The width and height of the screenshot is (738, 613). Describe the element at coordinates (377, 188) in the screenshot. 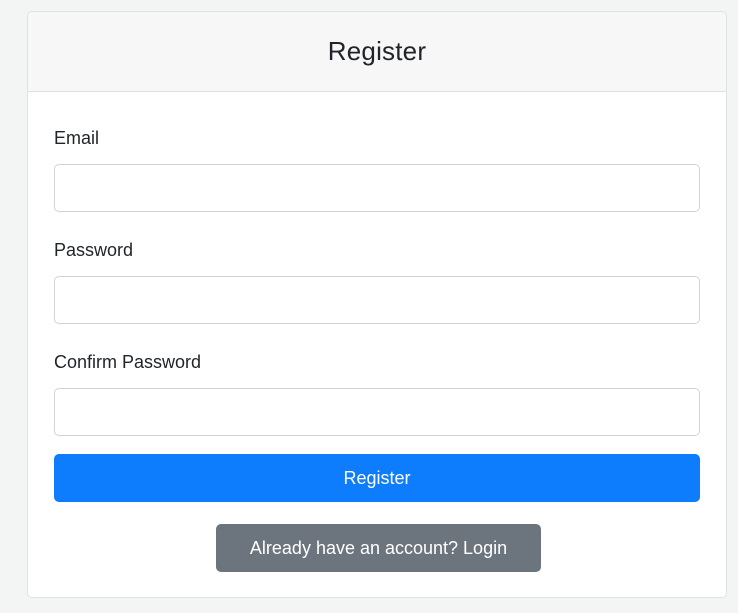

I see `email-field` at that location.